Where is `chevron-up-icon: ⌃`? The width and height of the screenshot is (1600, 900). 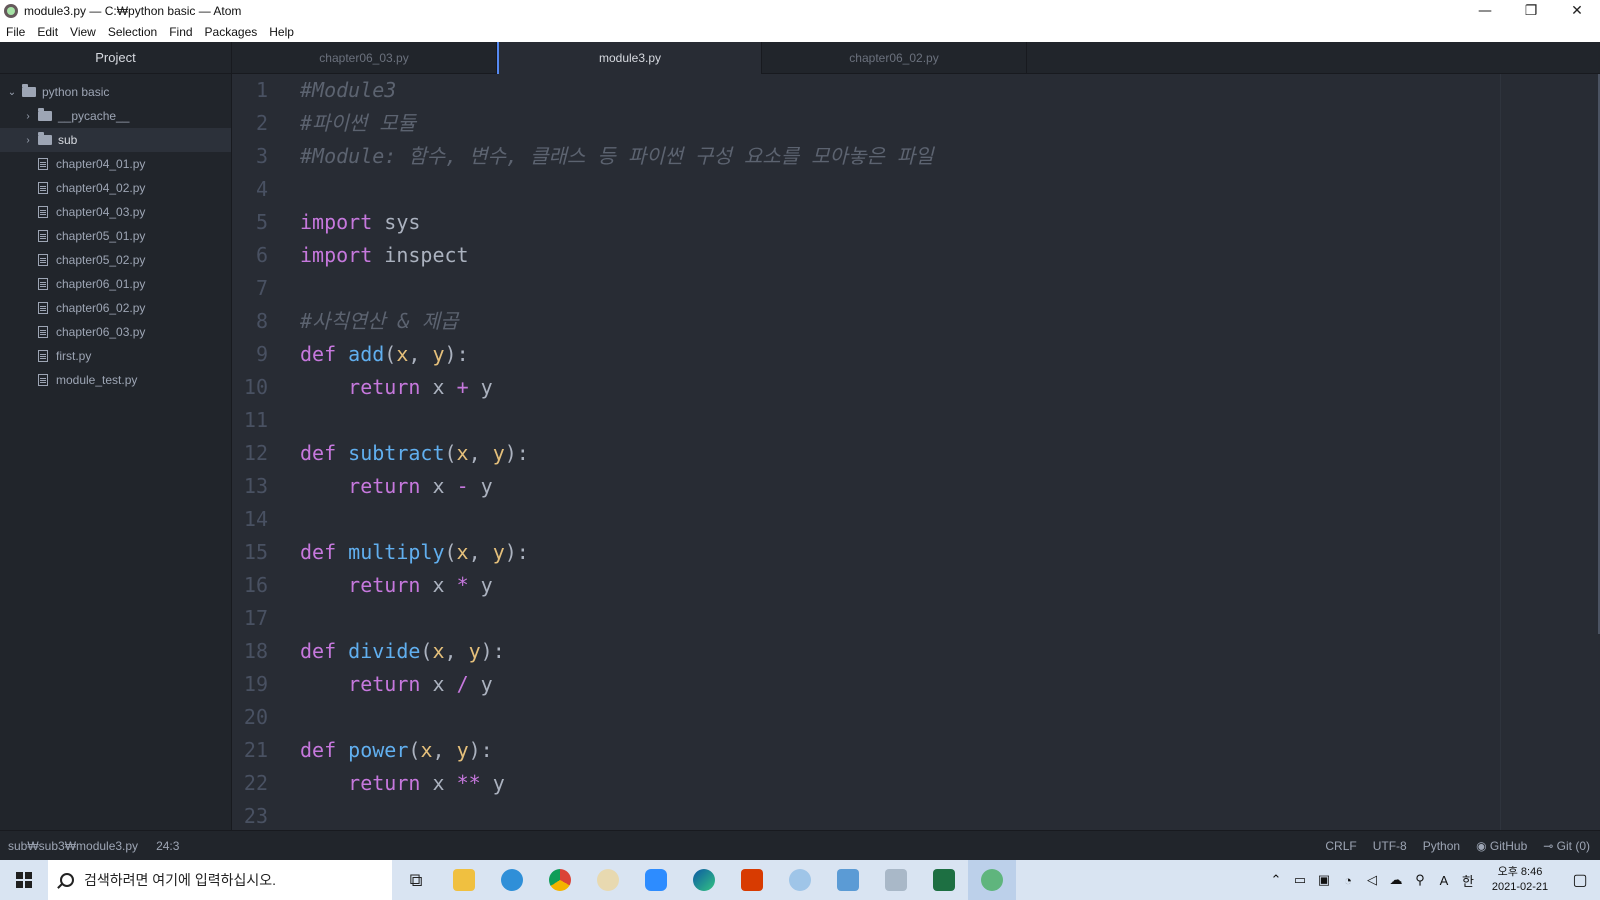
chevron-up-icon: ⌃ is located at coordinates (1276, 880).